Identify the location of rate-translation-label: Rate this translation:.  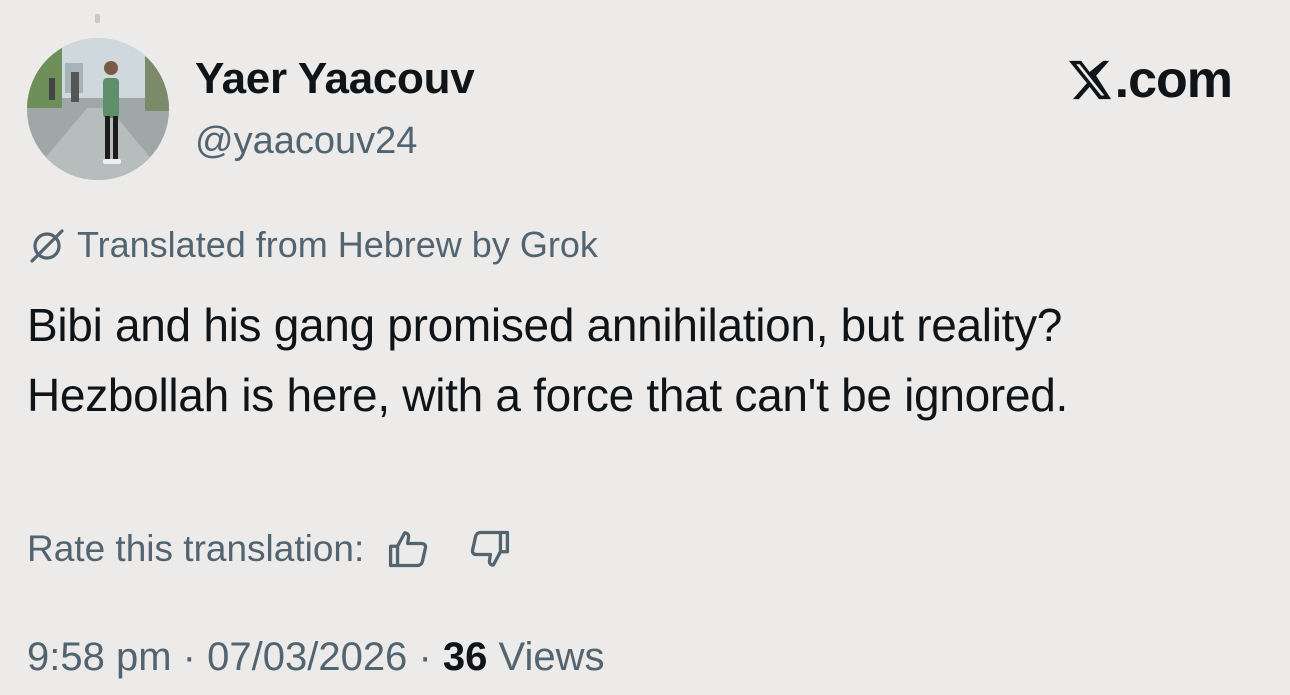
(196, 548).